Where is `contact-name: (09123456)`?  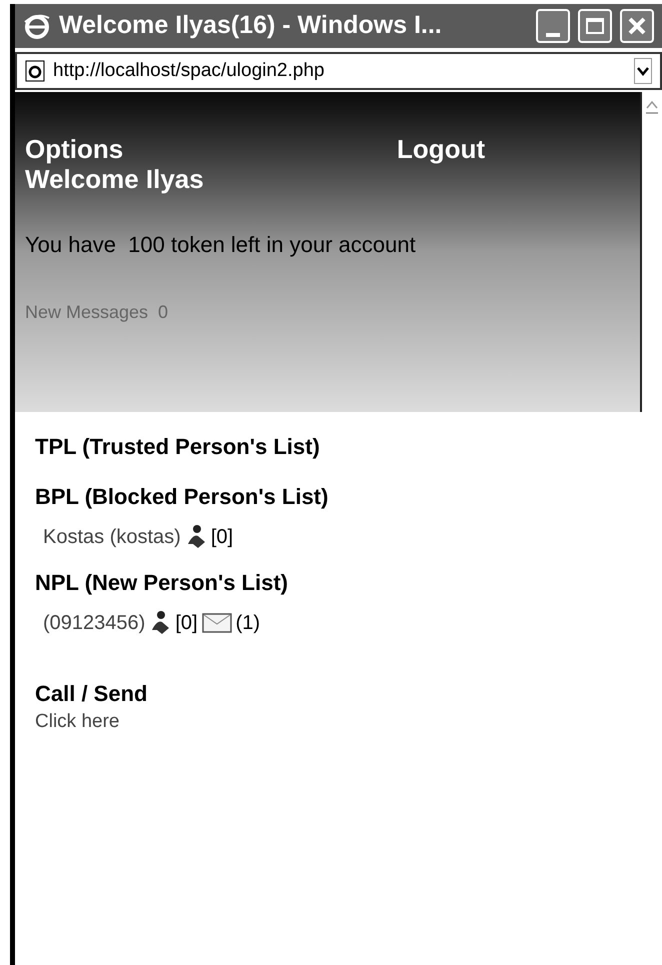 contact-name: (09123456) is located at coordinates (94, 623).